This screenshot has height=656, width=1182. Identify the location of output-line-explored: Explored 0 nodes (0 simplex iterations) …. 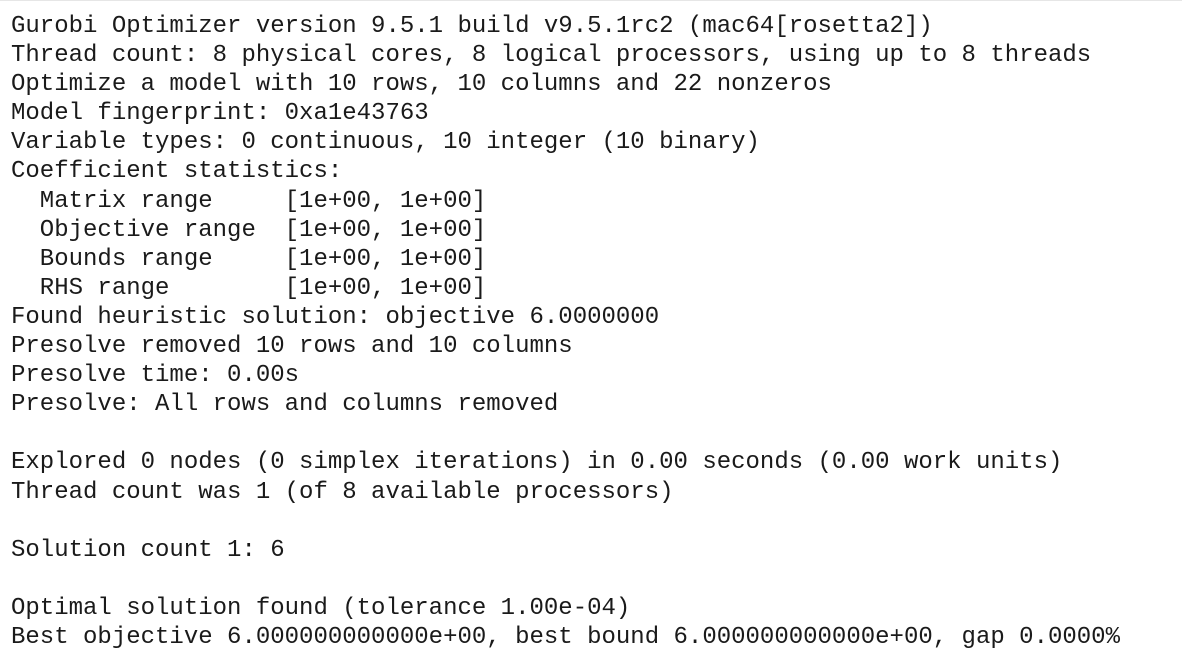
(537, 463).